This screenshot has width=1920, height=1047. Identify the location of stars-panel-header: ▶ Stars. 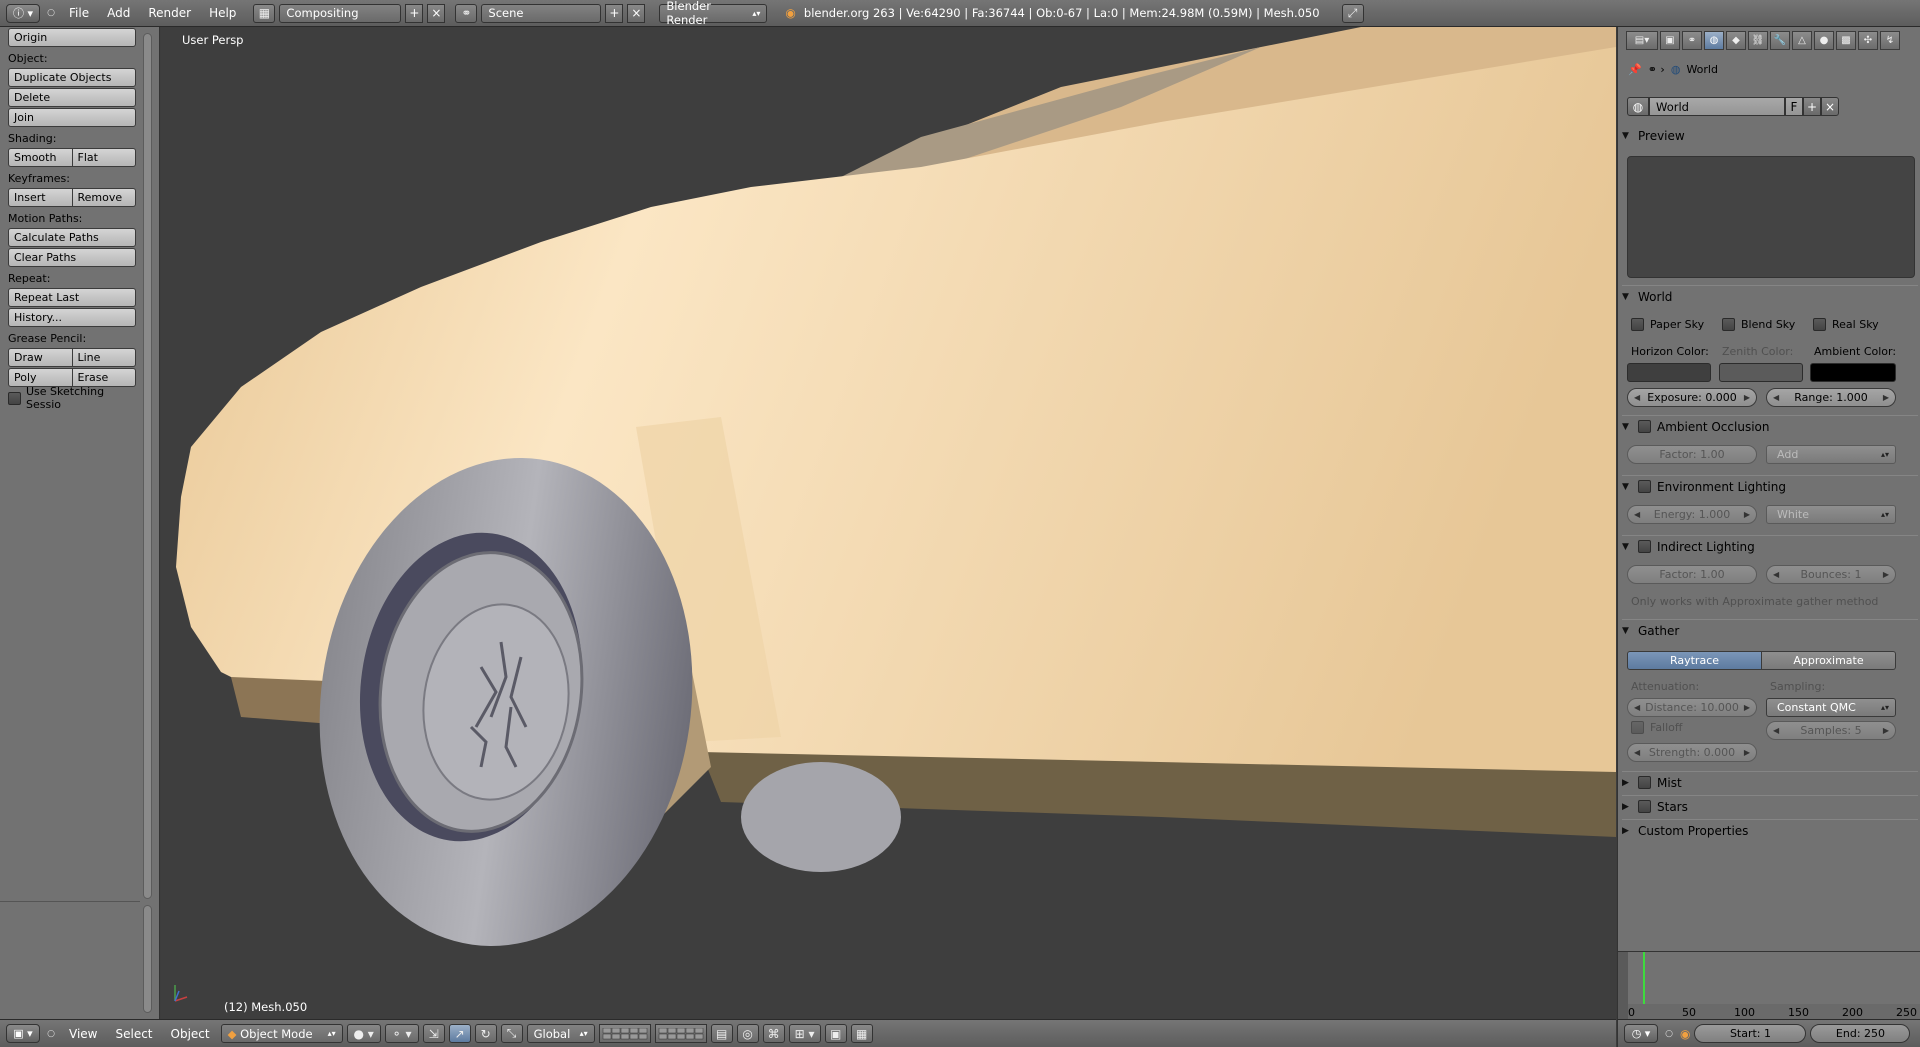
(1770, 806).